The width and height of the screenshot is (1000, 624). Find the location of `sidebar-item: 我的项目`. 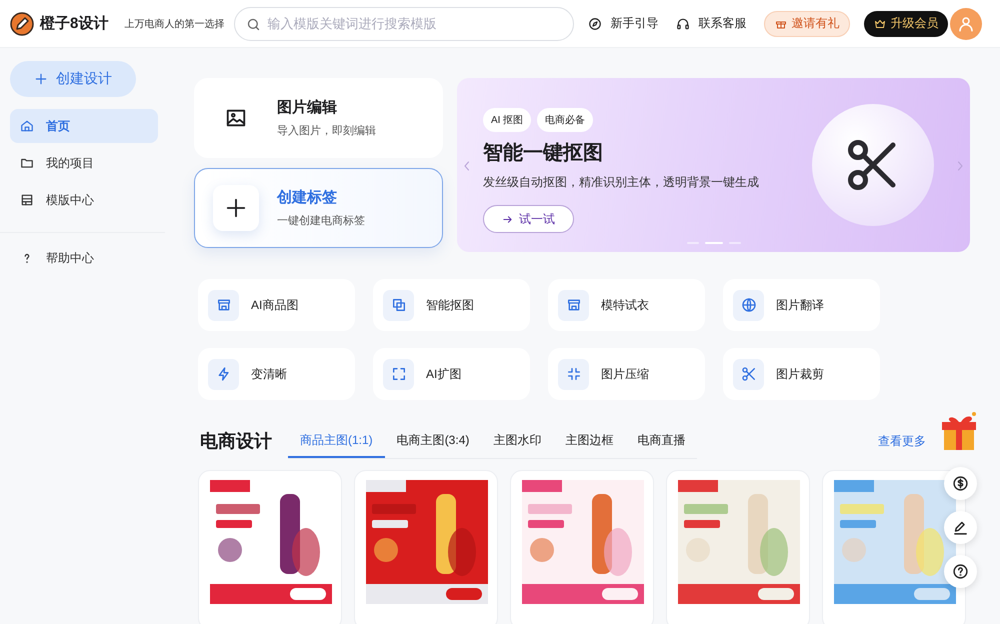

sidebar-item: 我的项目 is located at coordinates (84, 163).